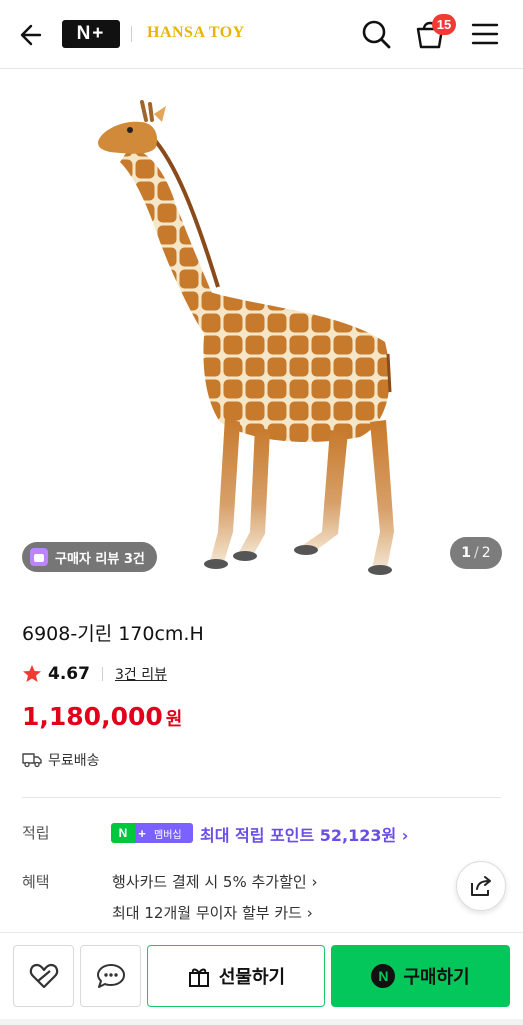 This screenshot has width=523, height=1025. Describe the element at coordinates (436, 977) in the screenshot. I see `buy-button-label: 구매하기` at that location.